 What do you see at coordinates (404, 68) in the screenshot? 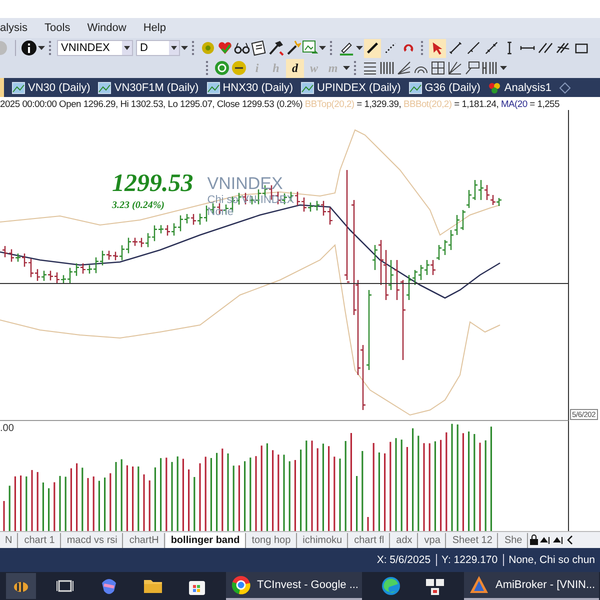
I see `fan-icon` at bounding box center [404, 68].